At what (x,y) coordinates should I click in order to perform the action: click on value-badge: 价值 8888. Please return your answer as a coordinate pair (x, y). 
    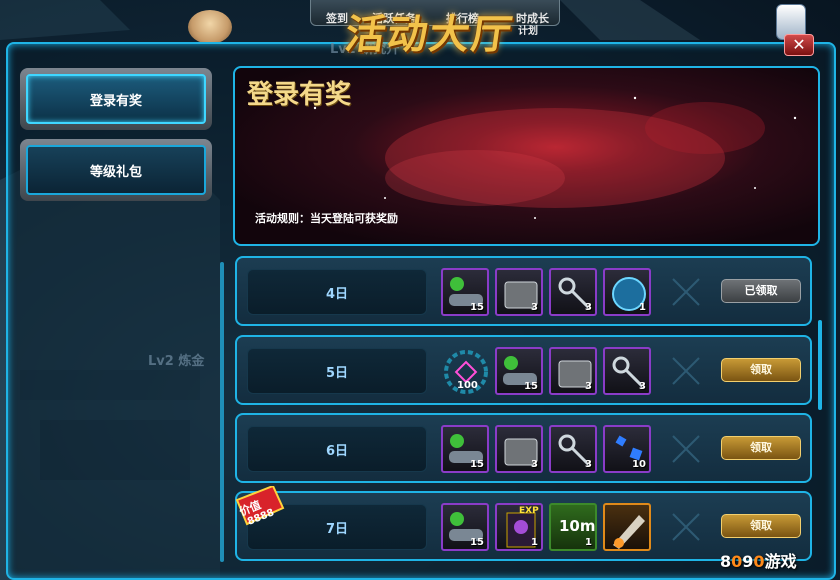
    Looking at the image, I should click on (260, 508).